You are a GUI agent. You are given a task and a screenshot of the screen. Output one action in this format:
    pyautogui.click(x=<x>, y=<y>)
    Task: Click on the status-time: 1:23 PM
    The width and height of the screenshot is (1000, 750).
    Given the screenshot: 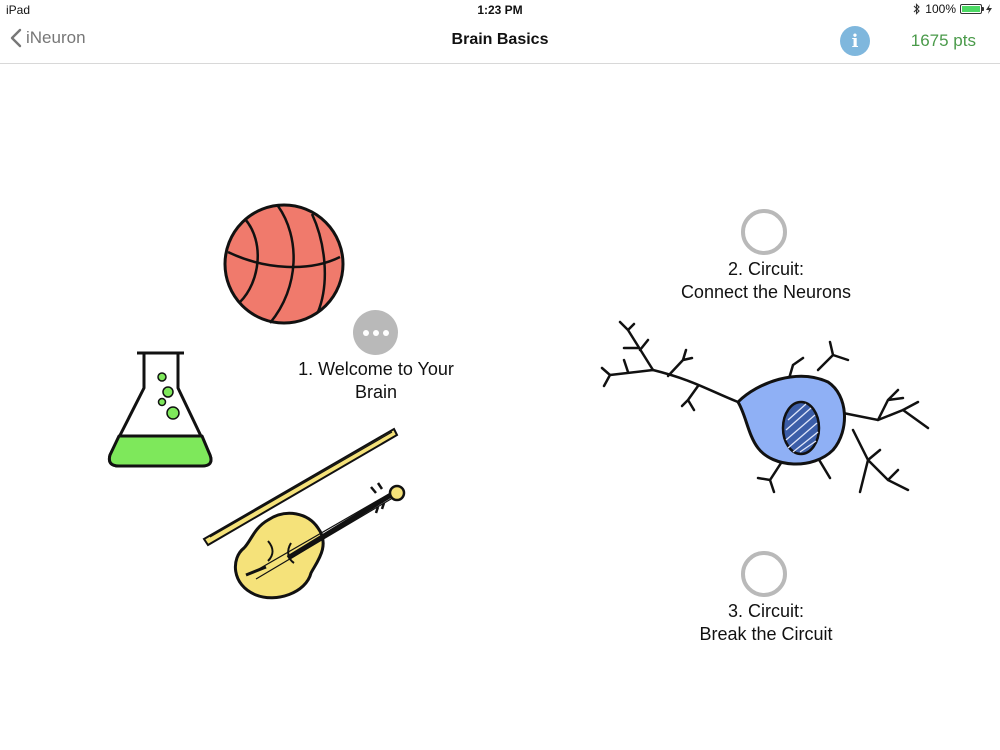 What is the action you would take?
    pyautogui.click(x=500, y=10)
    